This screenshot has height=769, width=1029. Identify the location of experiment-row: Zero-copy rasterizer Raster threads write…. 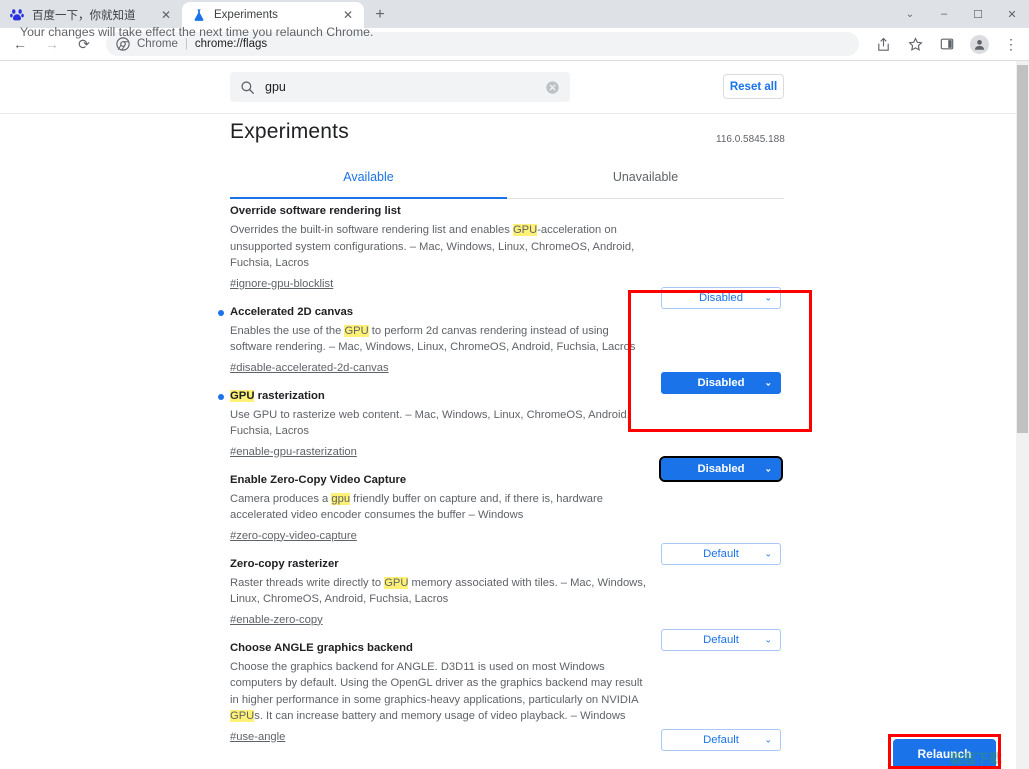
(508, 599).